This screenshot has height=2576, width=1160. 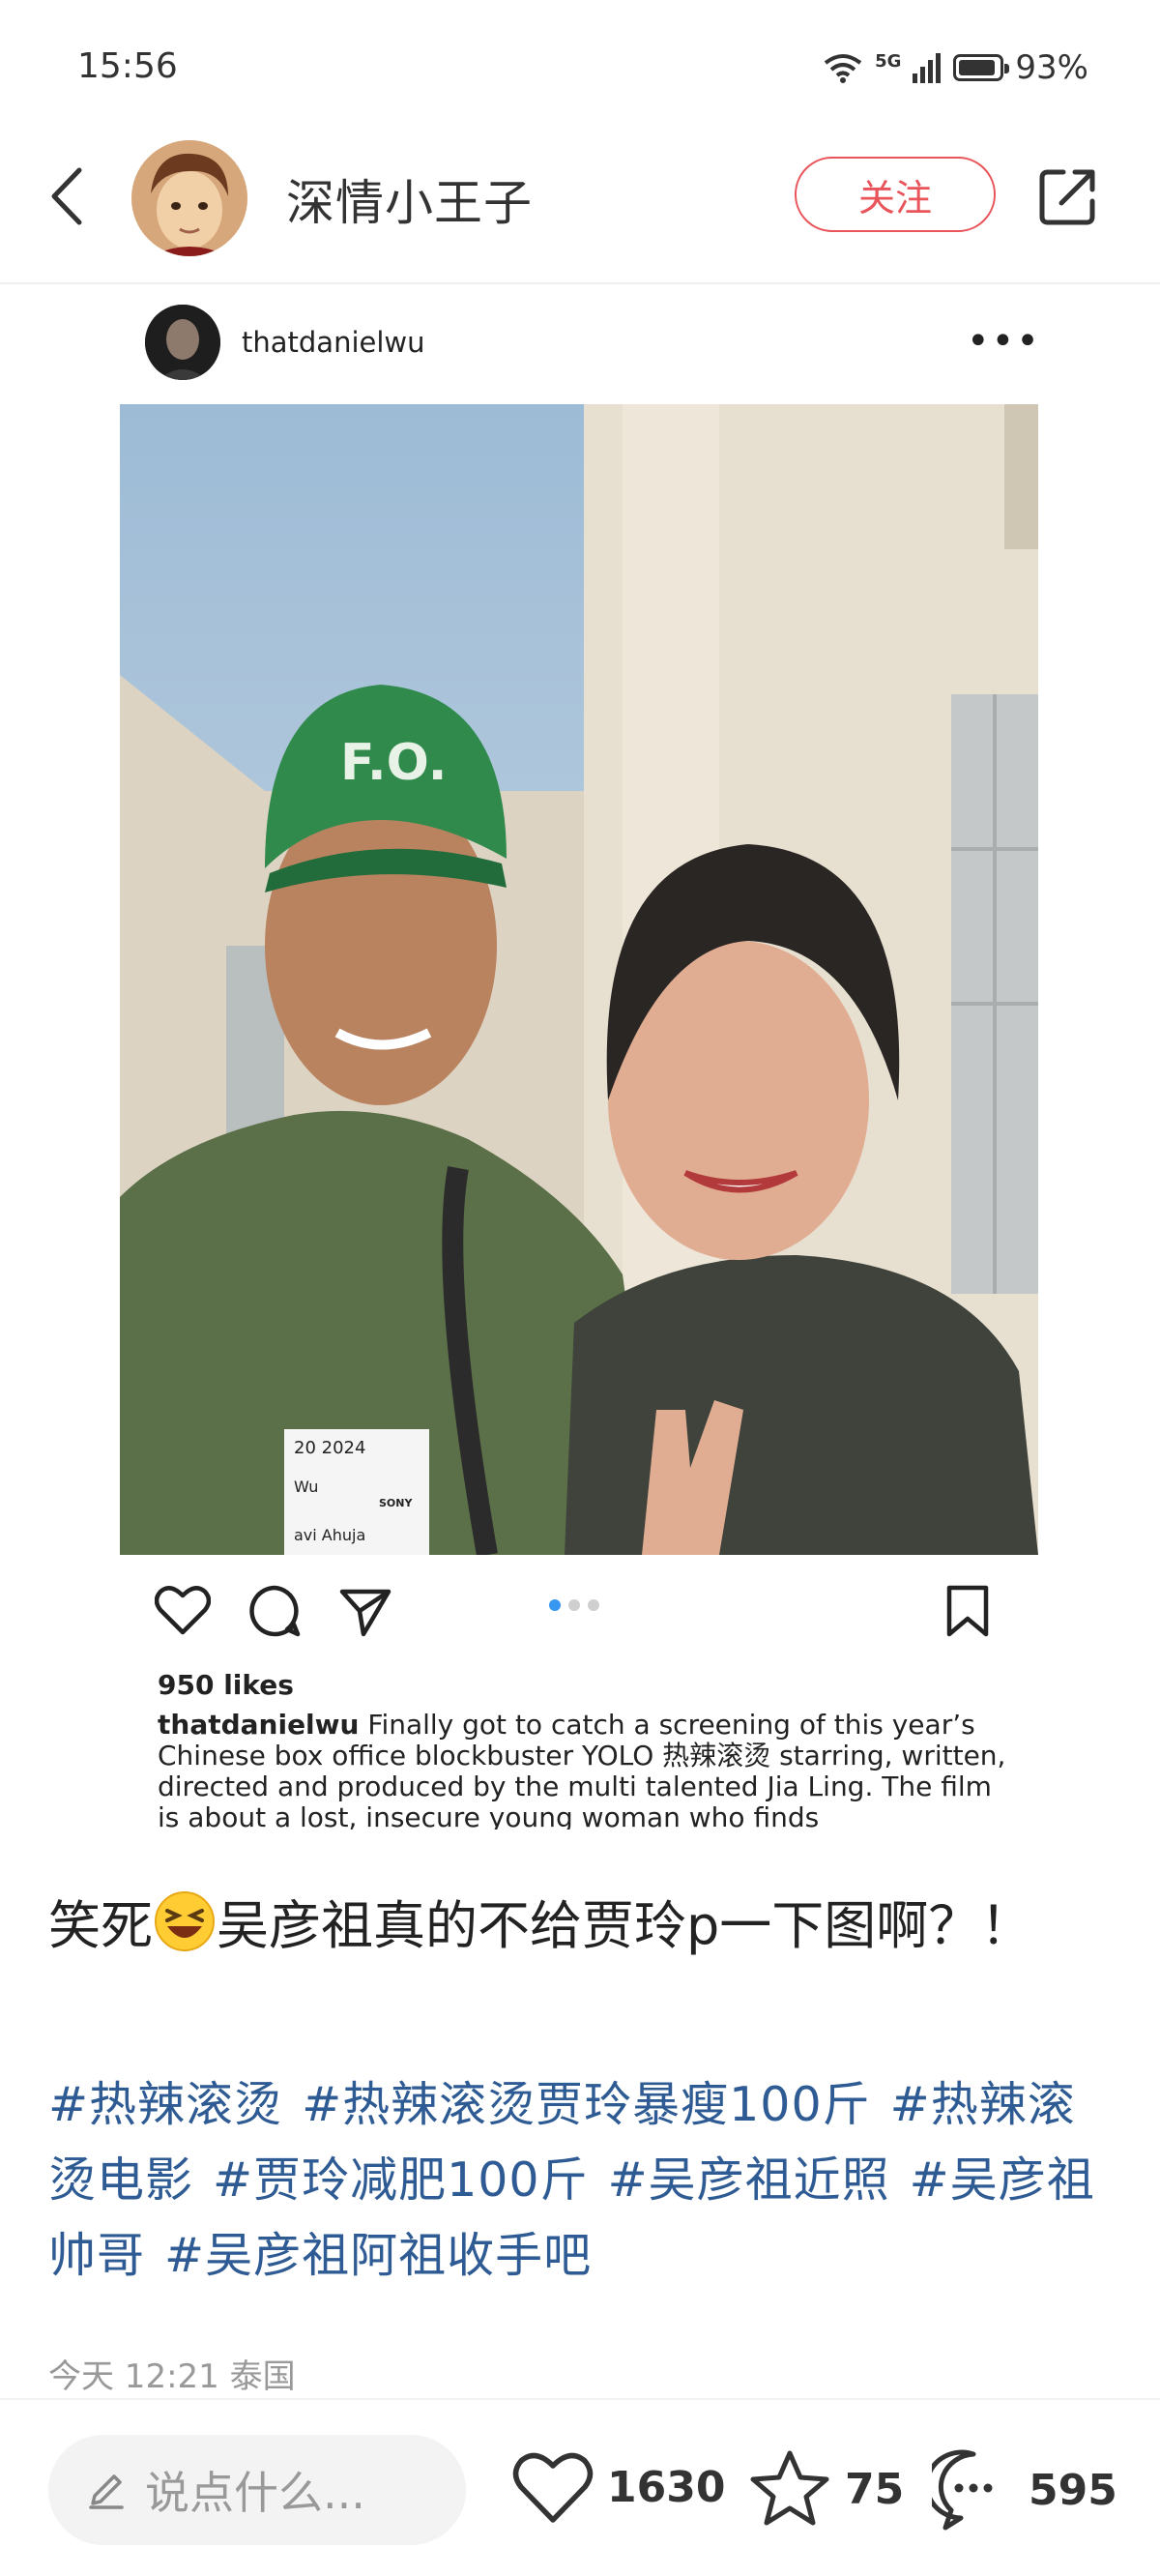 What do you see at coordinates (329, 1448) in the screenshot?
I see `badge-date: 20 2024` at bounding box center [329, 1448].